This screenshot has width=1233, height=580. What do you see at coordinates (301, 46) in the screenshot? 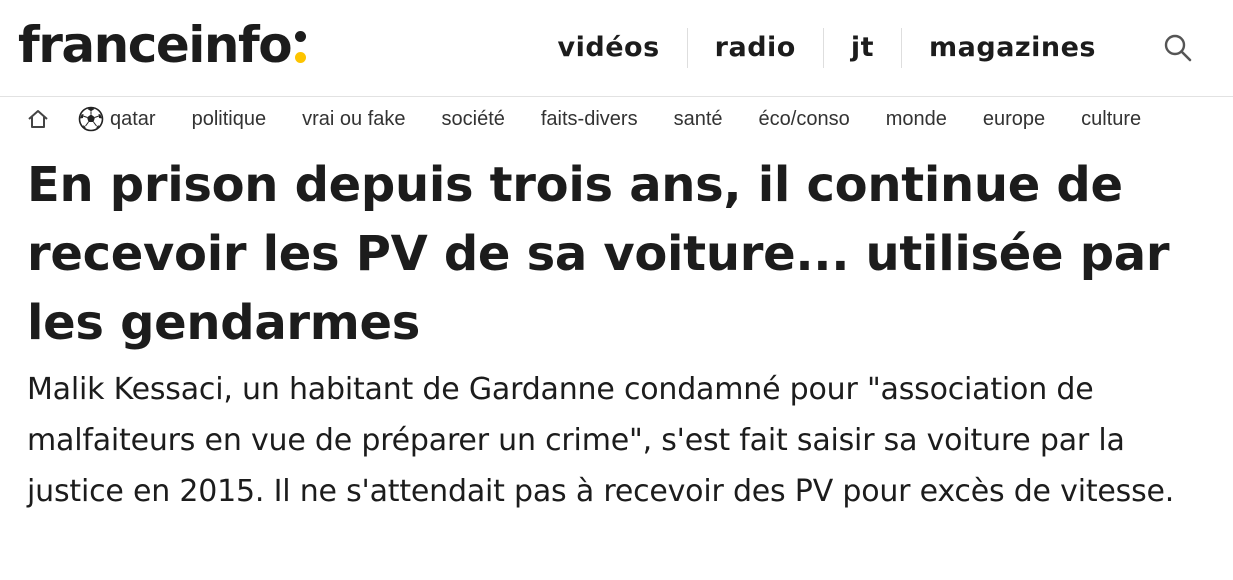
I see `logo-colon-icon` at bounding box center [301, 46].